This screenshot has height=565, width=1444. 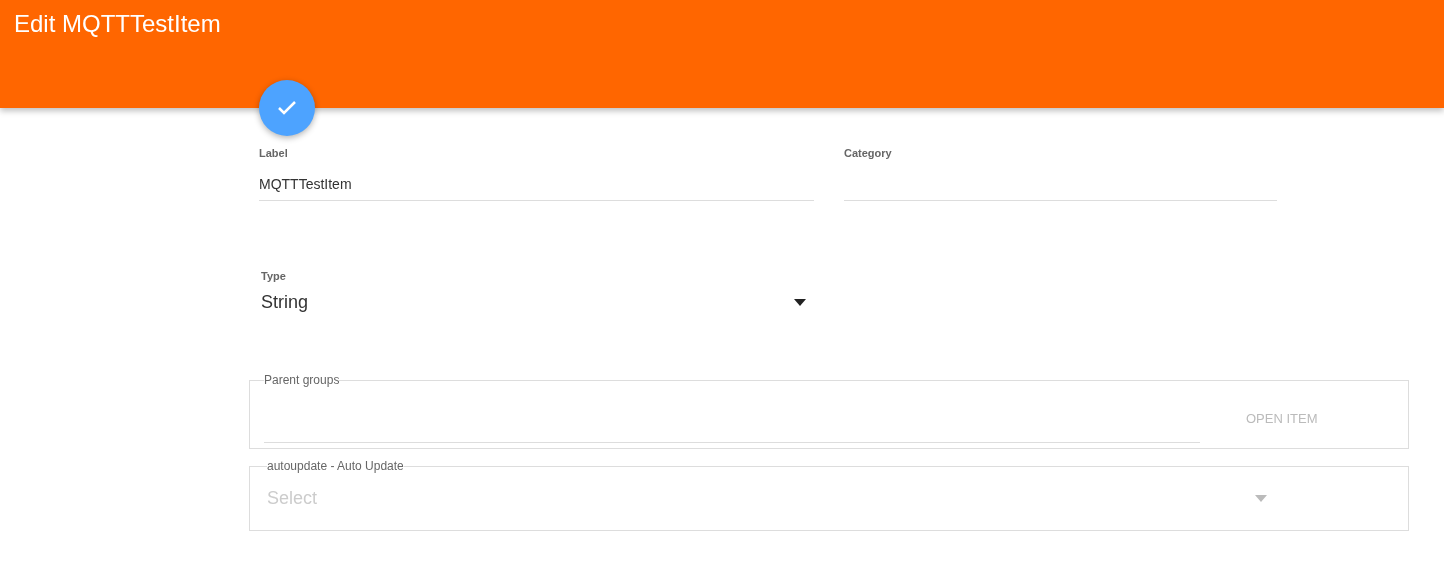 I want to click on field-label: Label, so click(x=274, y=153).